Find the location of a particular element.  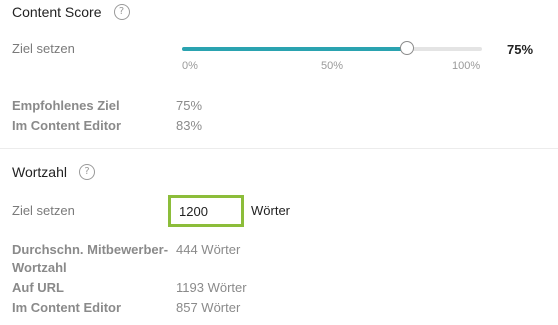

word-target-label: Ziel setzen is located at coordinates (43, 210).